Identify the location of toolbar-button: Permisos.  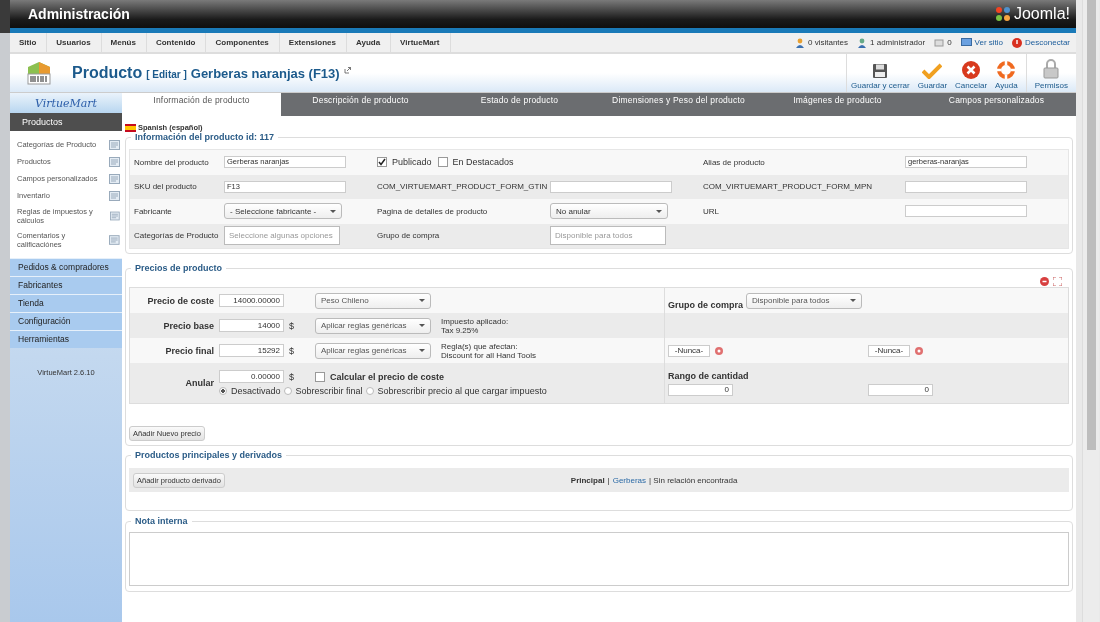
(1050, 73).